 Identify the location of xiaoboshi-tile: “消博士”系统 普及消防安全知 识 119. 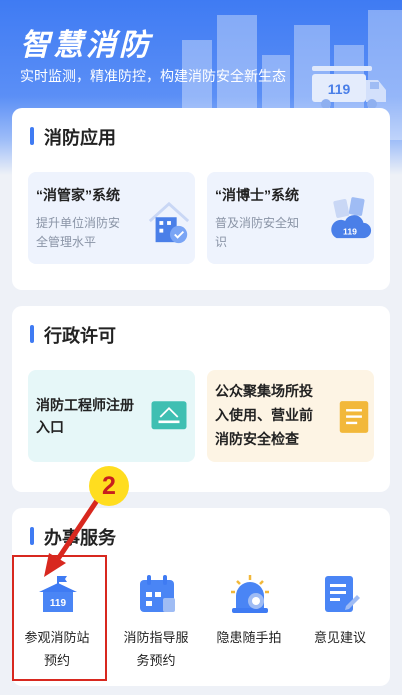
(290, 218).